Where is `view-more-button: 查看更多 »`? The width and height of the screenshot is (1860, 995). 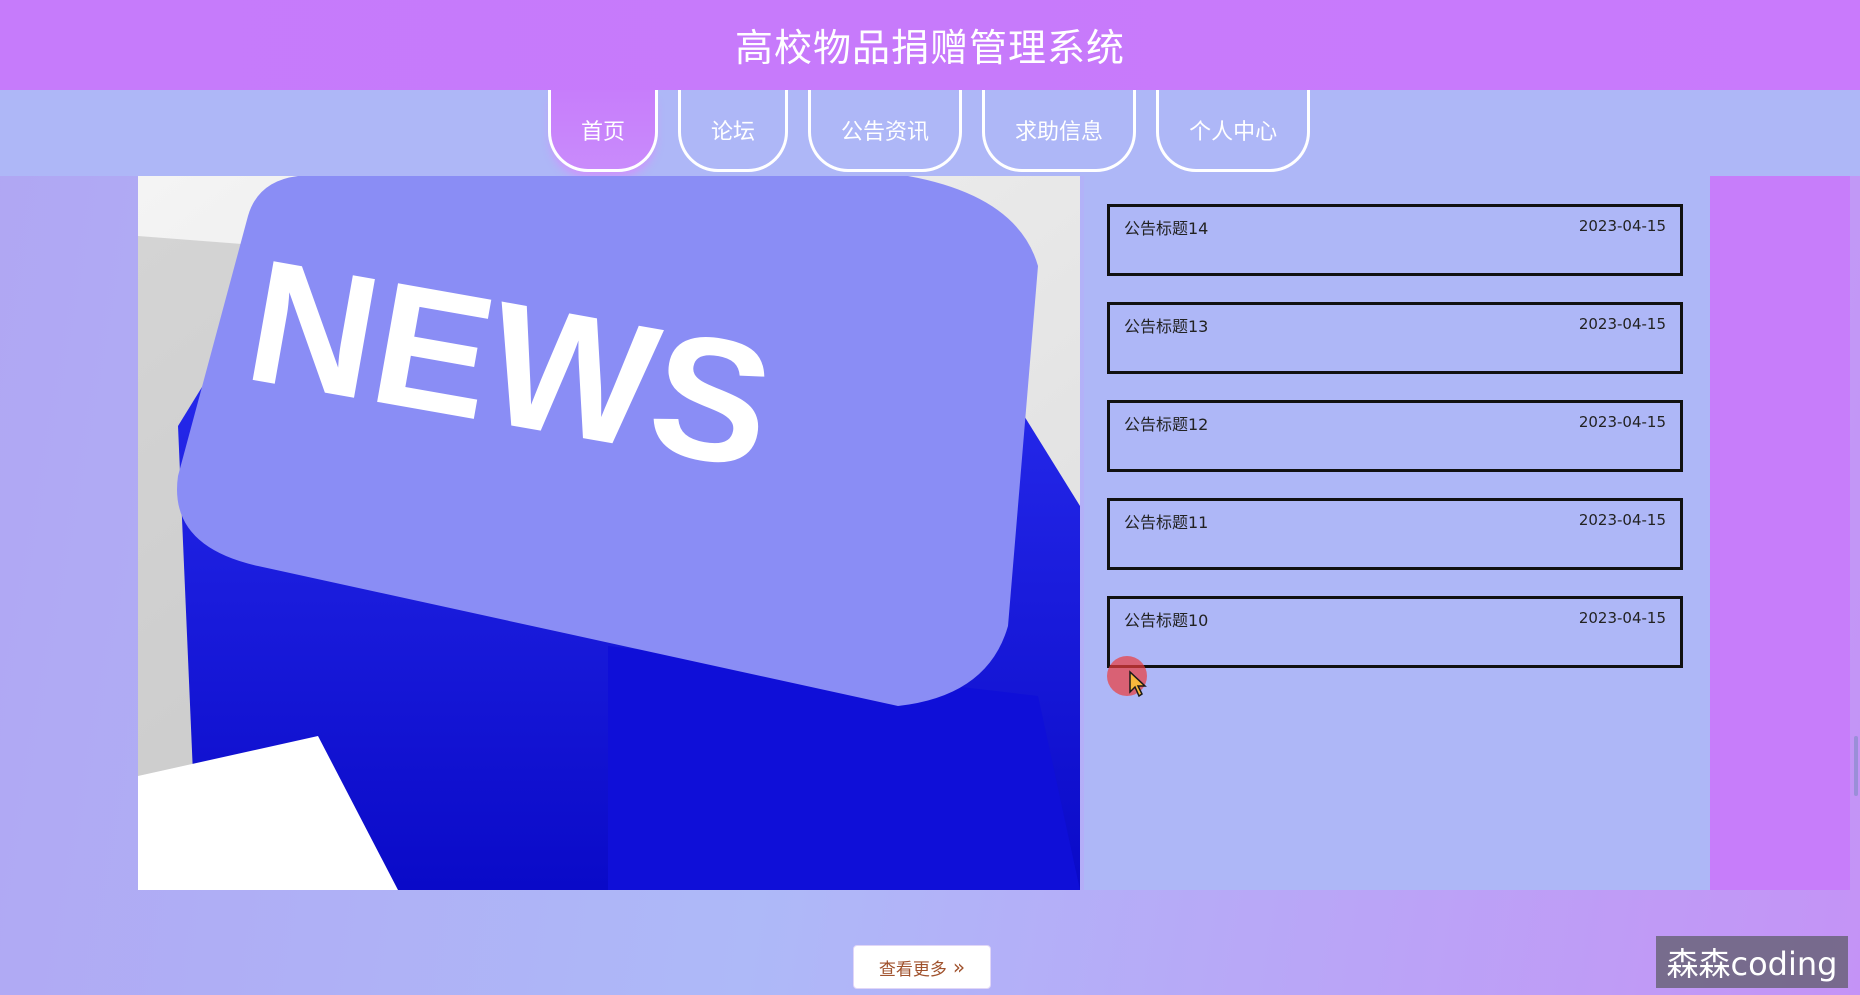
view-more-button: 查看更多 » is located at coordinates (922, 967).